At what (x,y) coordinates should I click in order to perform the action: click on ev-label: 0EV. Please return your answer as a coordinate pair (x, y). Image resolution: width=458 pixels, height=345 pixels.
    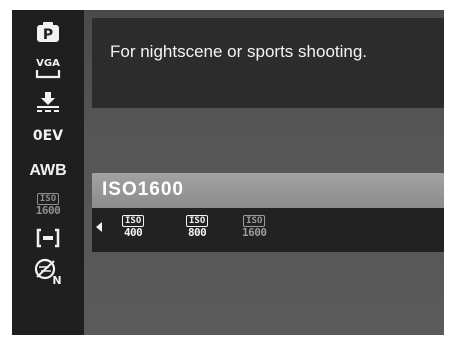
    Looking at the image, I should click on (48, 136).